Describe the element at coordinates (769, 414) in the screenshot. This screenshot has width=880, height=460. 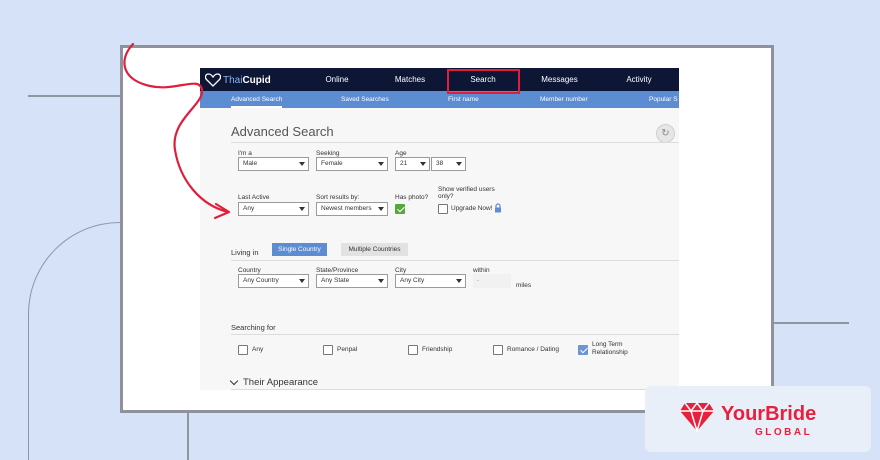
I see `yourbride-logo-text: YourBride` at that location.